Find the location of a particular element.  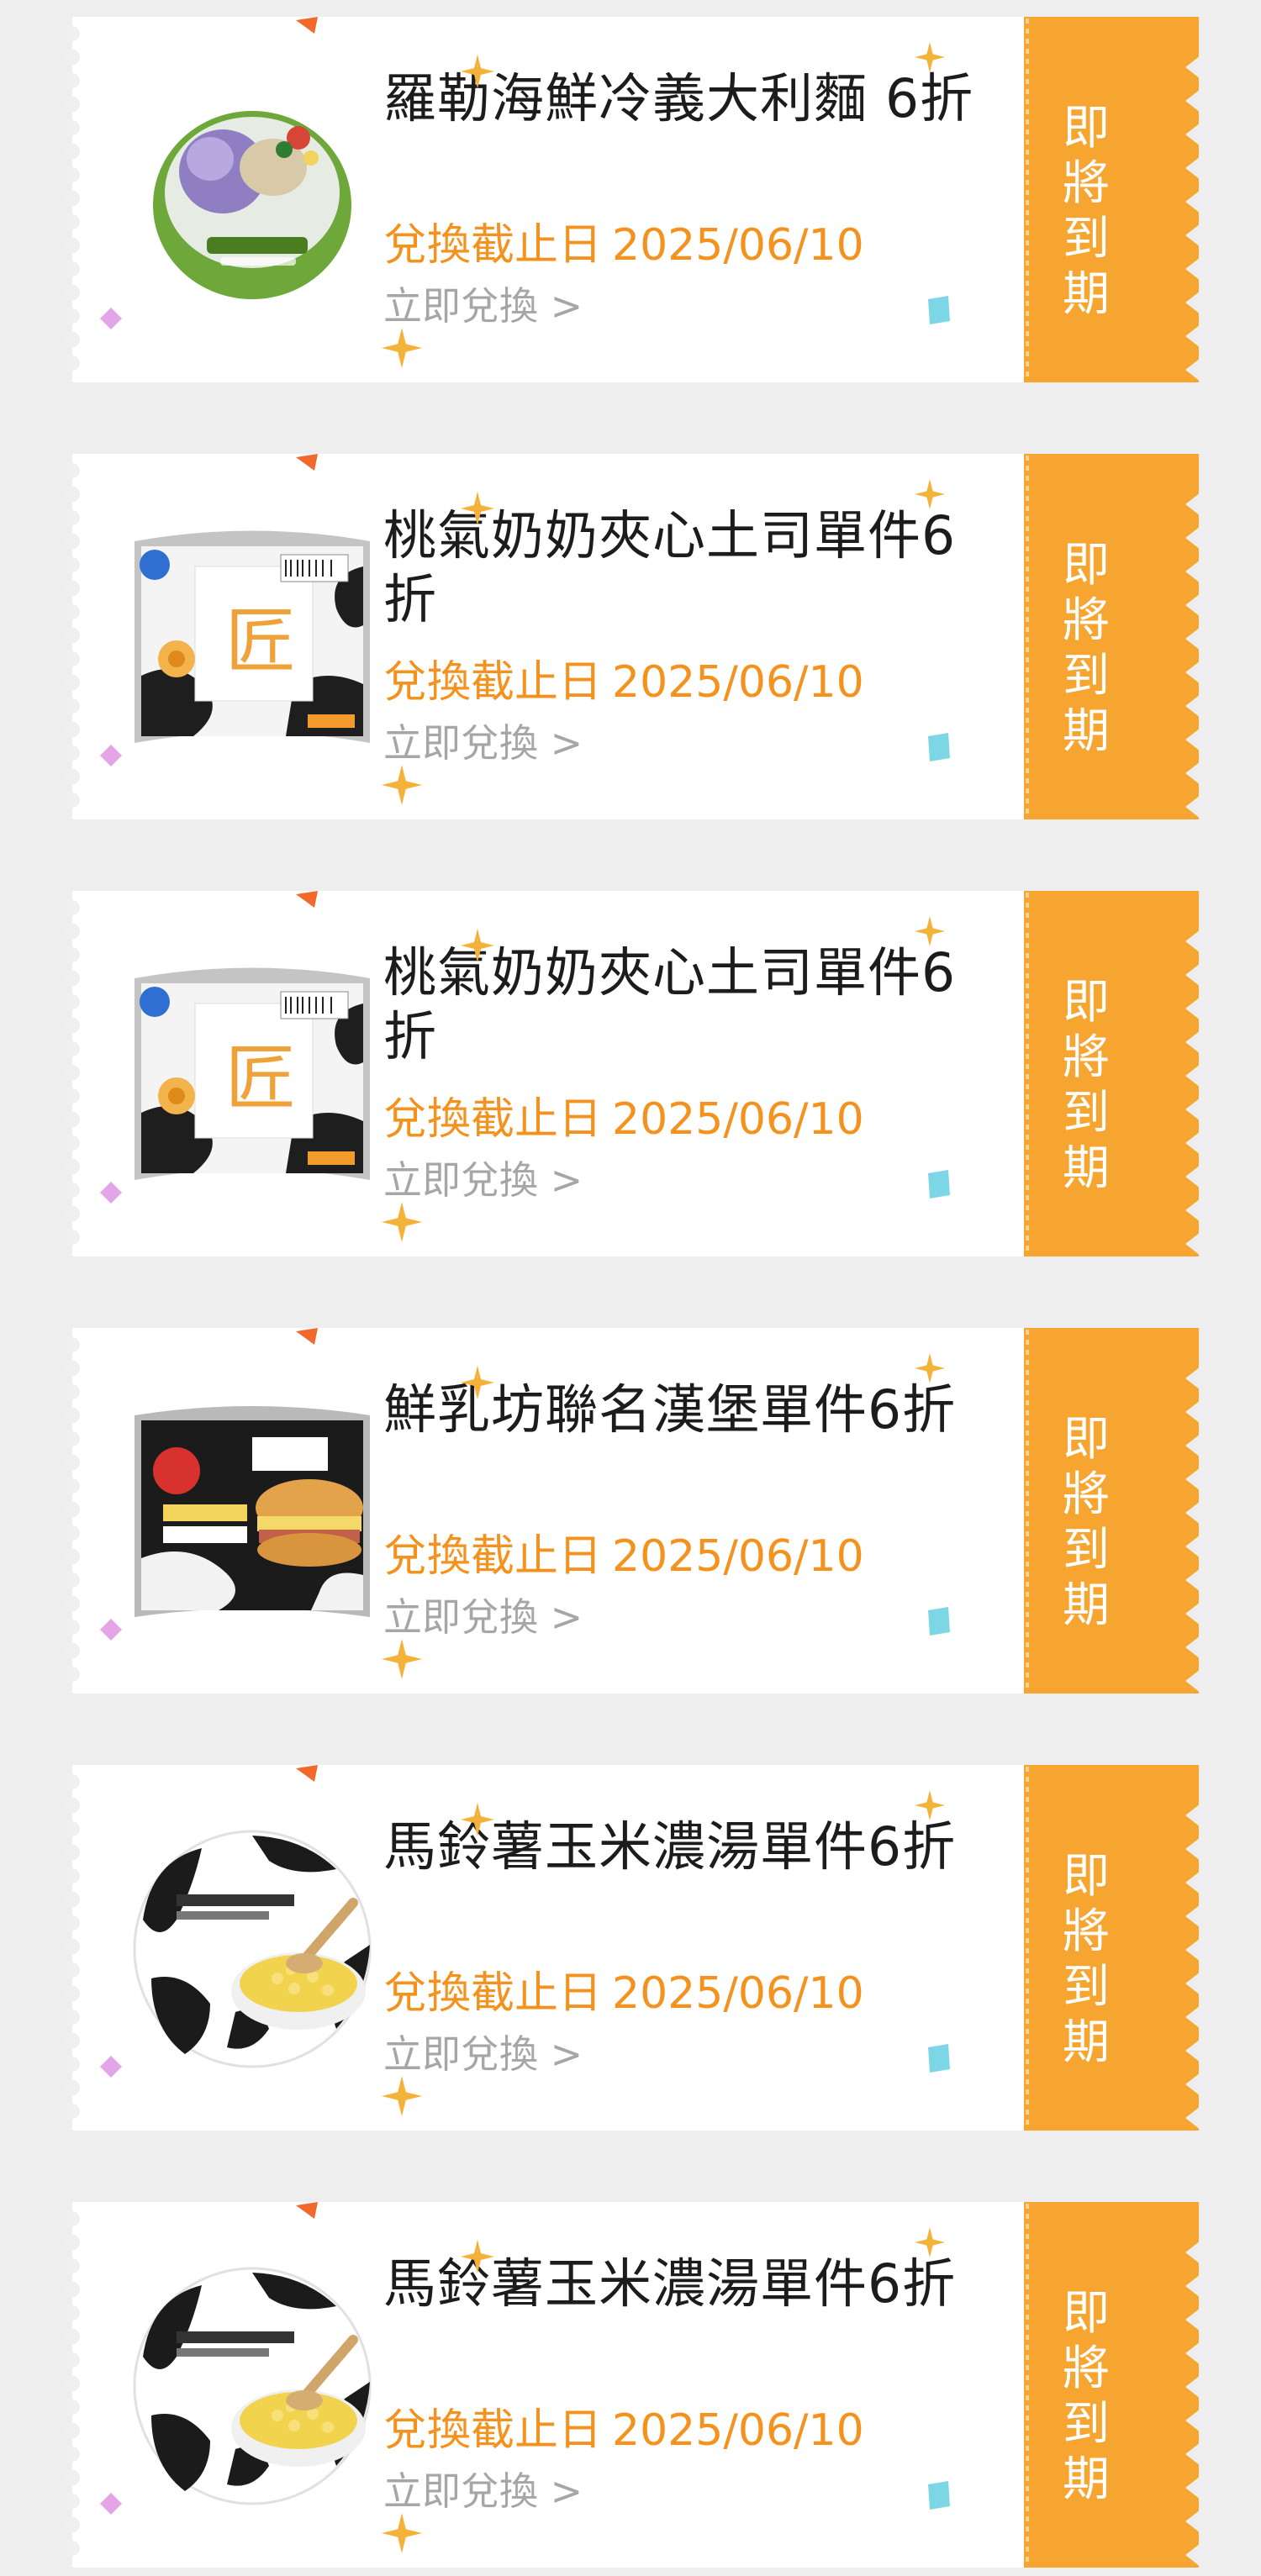

corn-soup-icon is located at coordinates (252, 1949).